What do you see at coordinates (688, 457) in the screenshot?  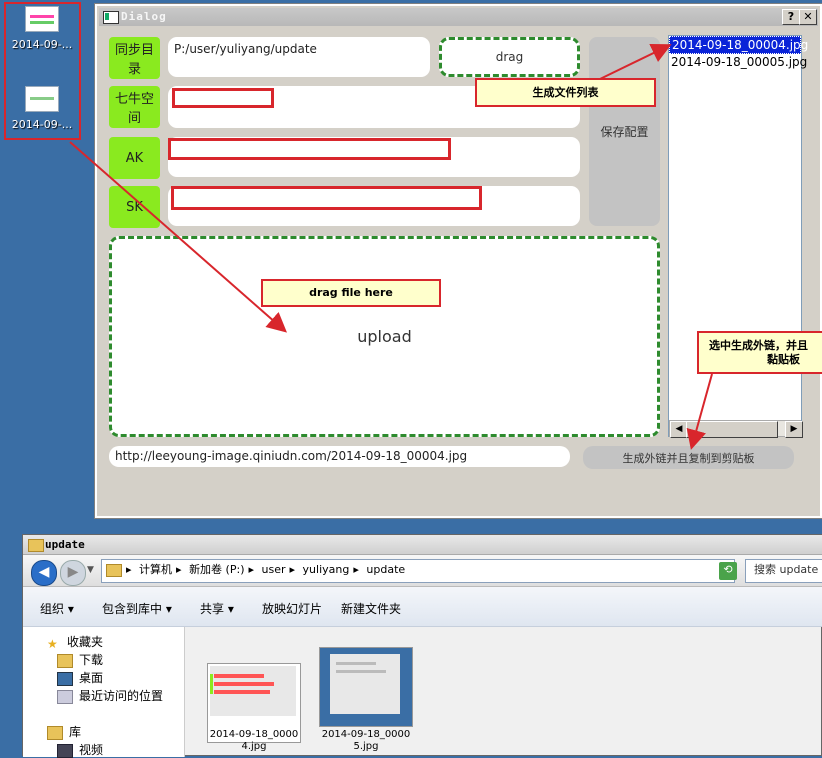 I see `copy-link-button: 生成外链并且复制到剪贴板` at bounding box center [688, 457].